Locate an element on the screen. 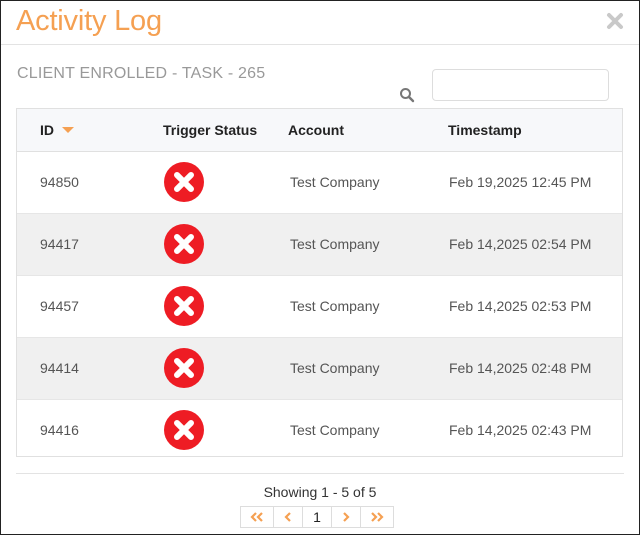 The width and height of the screenshot is (640, 535). previous-page-button is located at coordinates (288, 517).